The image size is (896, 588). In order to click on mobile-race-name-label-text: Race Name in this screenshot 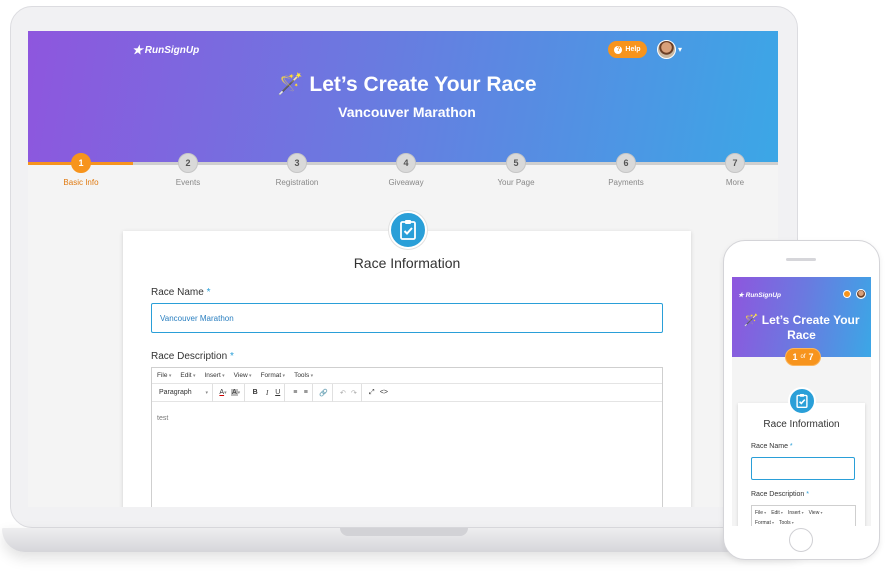, I will do `click(769, 446)`.